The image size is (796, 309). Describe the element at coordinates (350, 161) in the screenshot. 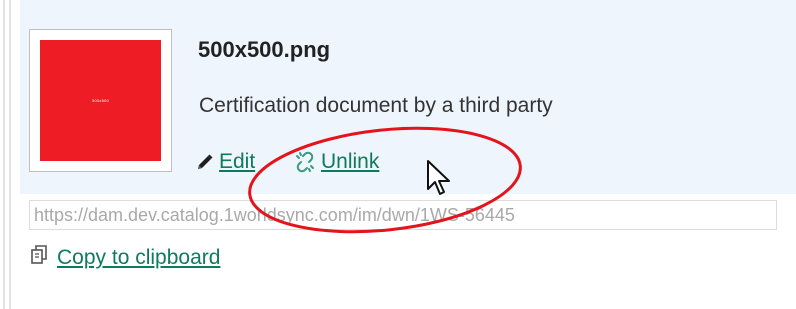

I see `unlink-label: Unlink` at that location.